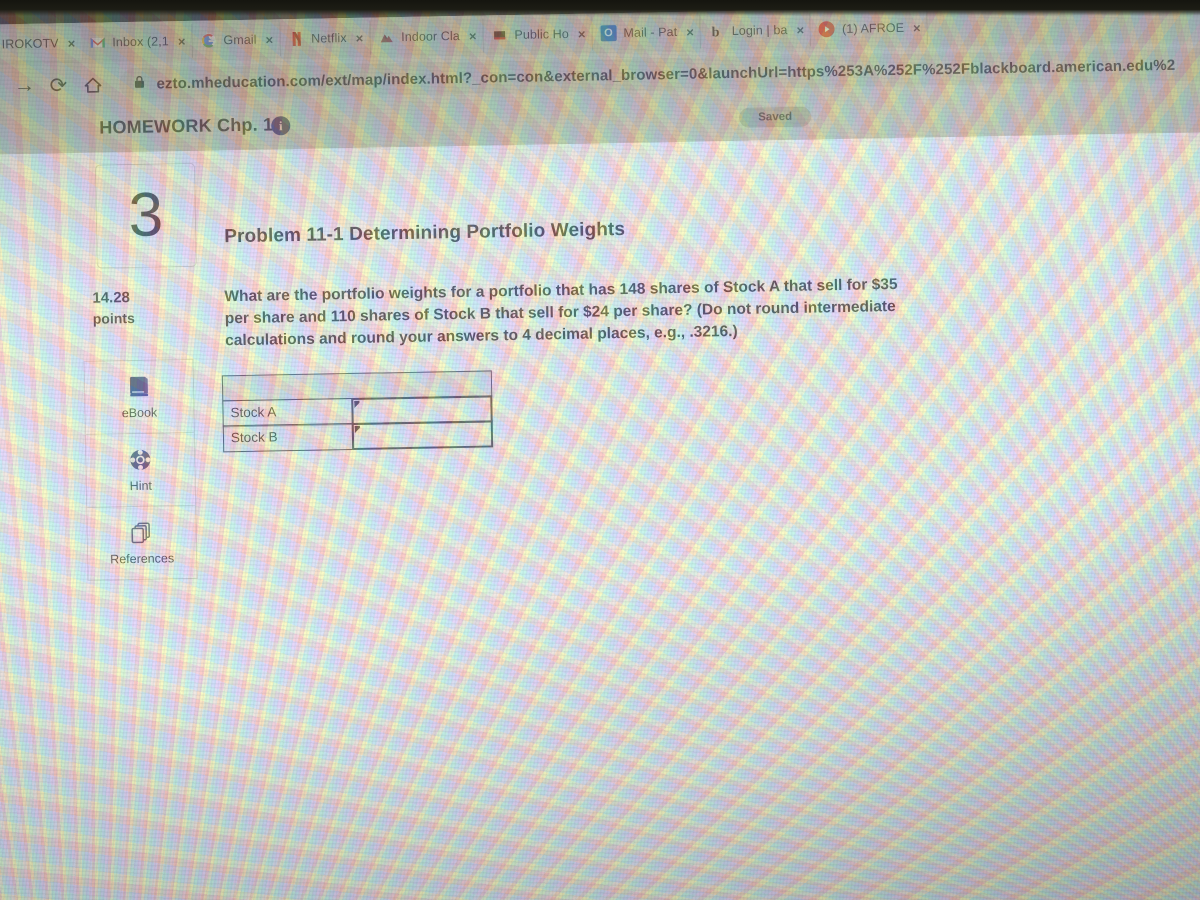 The height and width of the screenshot is (900, 1200). I want to click on forward-button: →, so click(24, 86).